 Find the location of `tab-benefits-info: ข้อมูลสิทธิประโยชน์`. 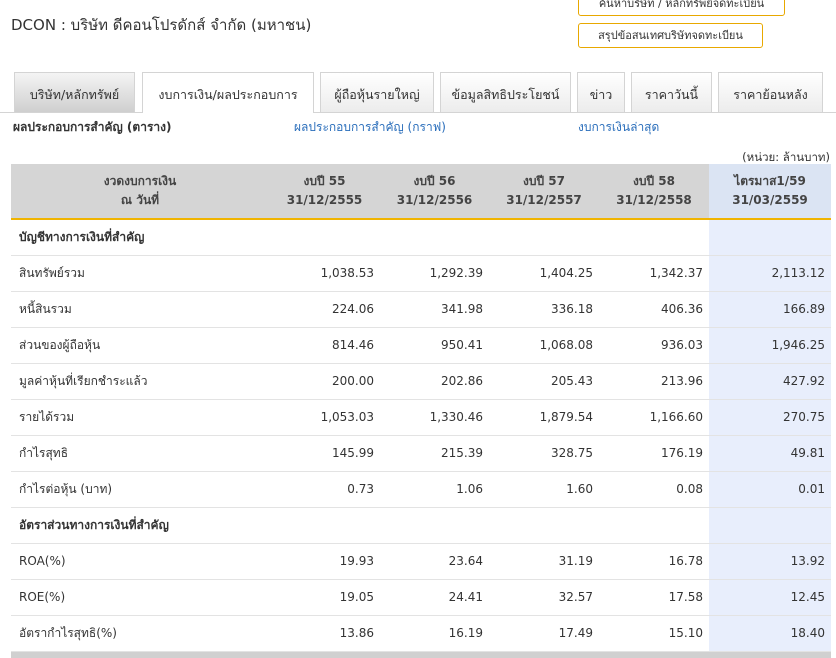

tab-benefits-info: ข้อมูลสิทธิประโยชน์ is located at coordinates (505, 92).